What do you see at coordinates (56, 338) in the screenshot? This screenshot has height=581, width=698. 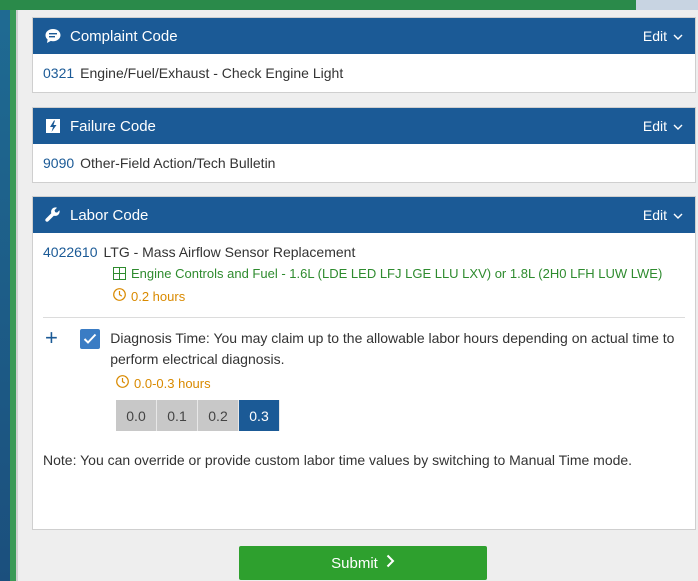 I see `add-icon: +` at bounding box center [56, 338].